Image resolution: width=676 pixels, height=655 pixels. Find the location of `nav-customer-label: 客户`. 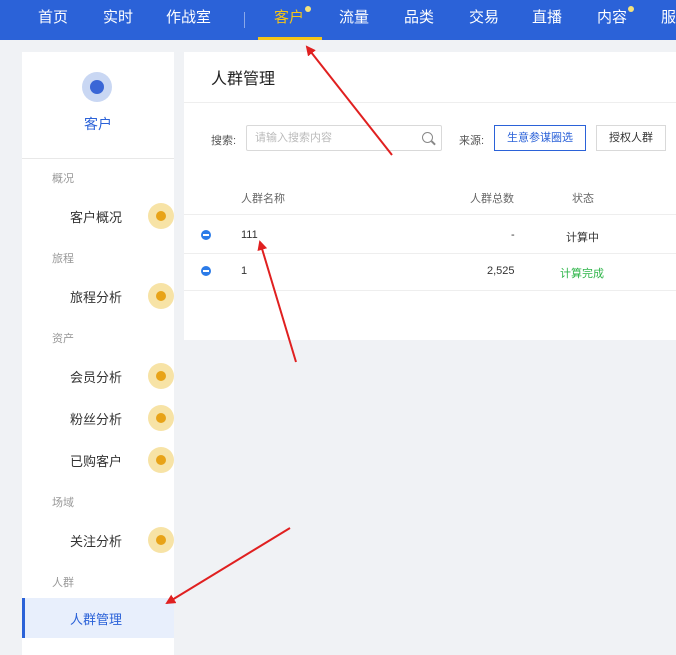

nav-customer-label: 客户 is located at coordinates (289, 17).